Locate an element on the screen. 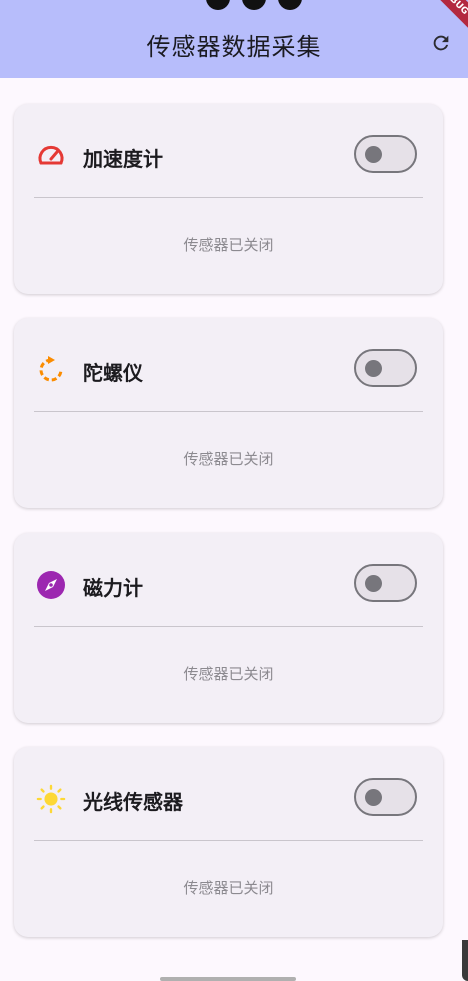 This screenshot has height=981, width=468. sensor-name: 光线传感器 is located at coordinates (133, 802).